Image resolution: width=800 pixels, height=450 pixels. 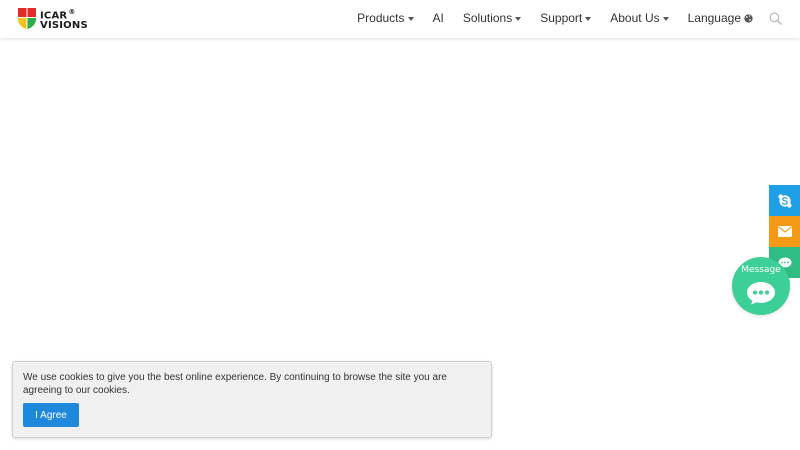 I want to click on nav-language-label: Language, so click(x=714, y=18).